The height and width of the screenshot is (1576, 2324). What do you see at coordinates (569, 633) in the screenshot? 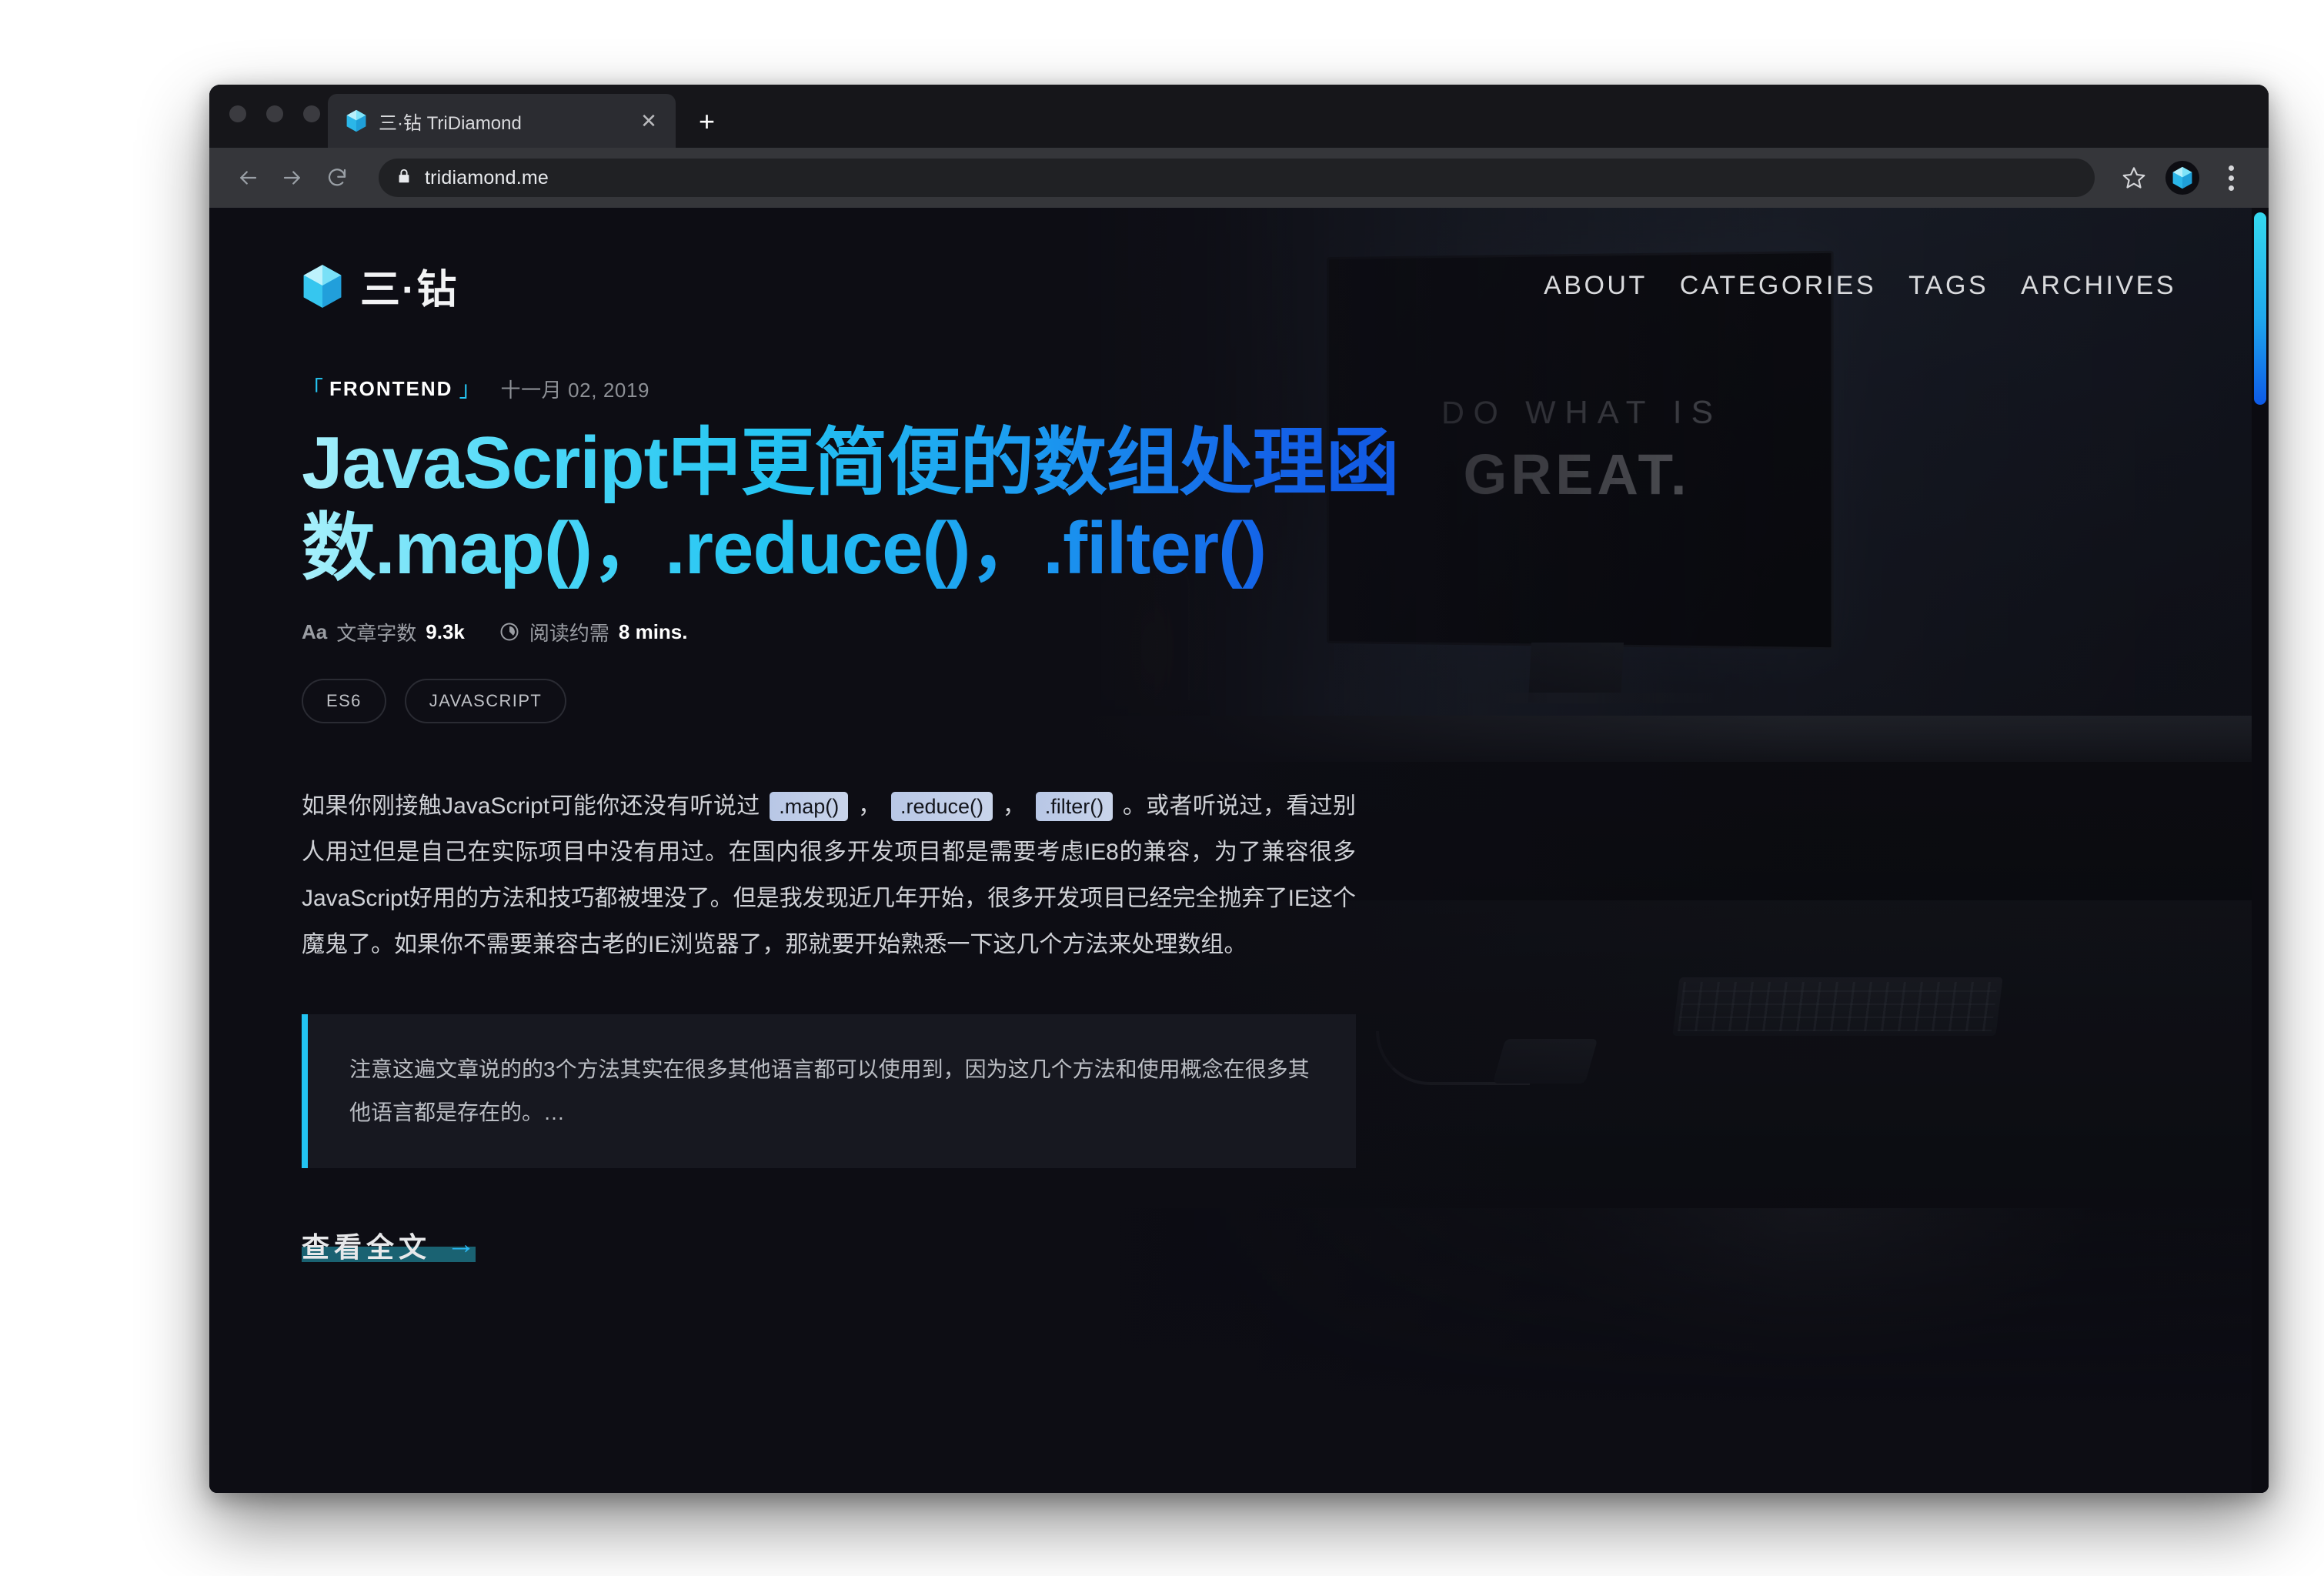
I see `readtime-label: 阅读约需` at bounding box center [569, 633].